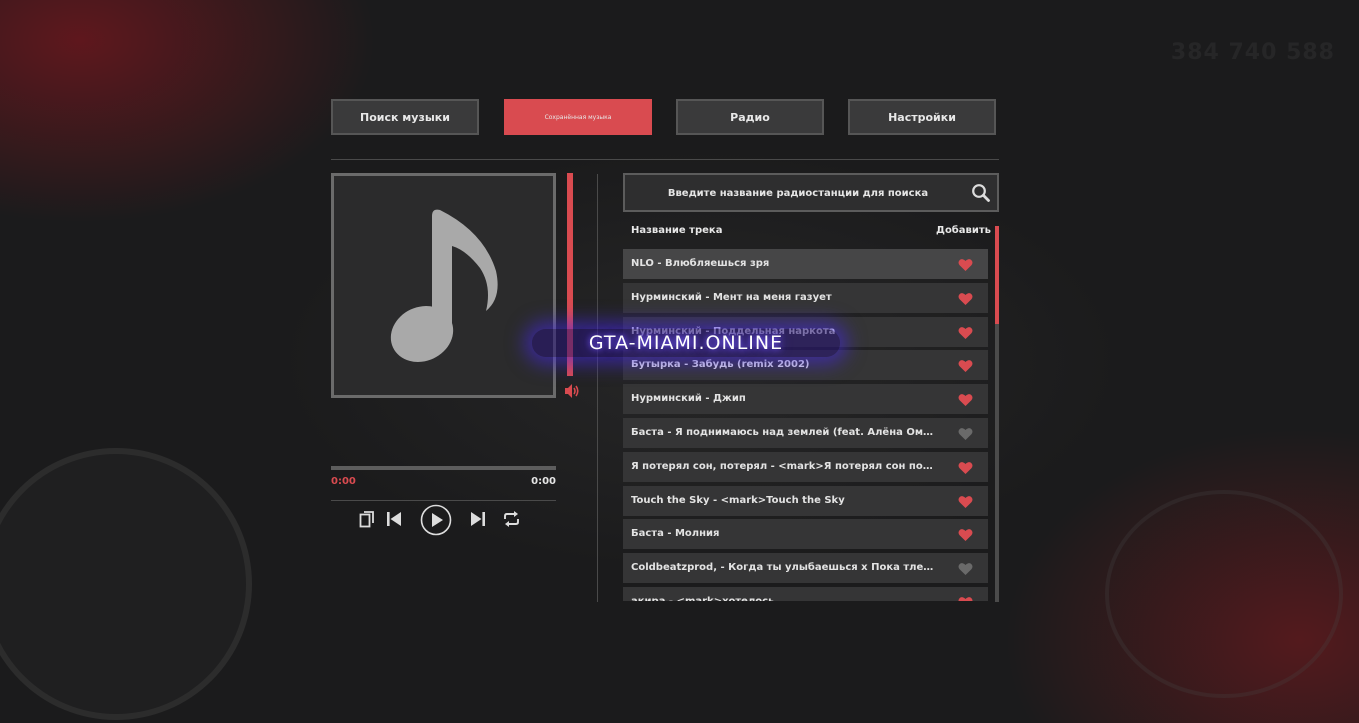 The width and height of the screenshot is (1359, 723). What do you see at coordinates (963, 230) in the screenshot?
I see `column-header-add: Добавить` at bounding box center [963, 230].